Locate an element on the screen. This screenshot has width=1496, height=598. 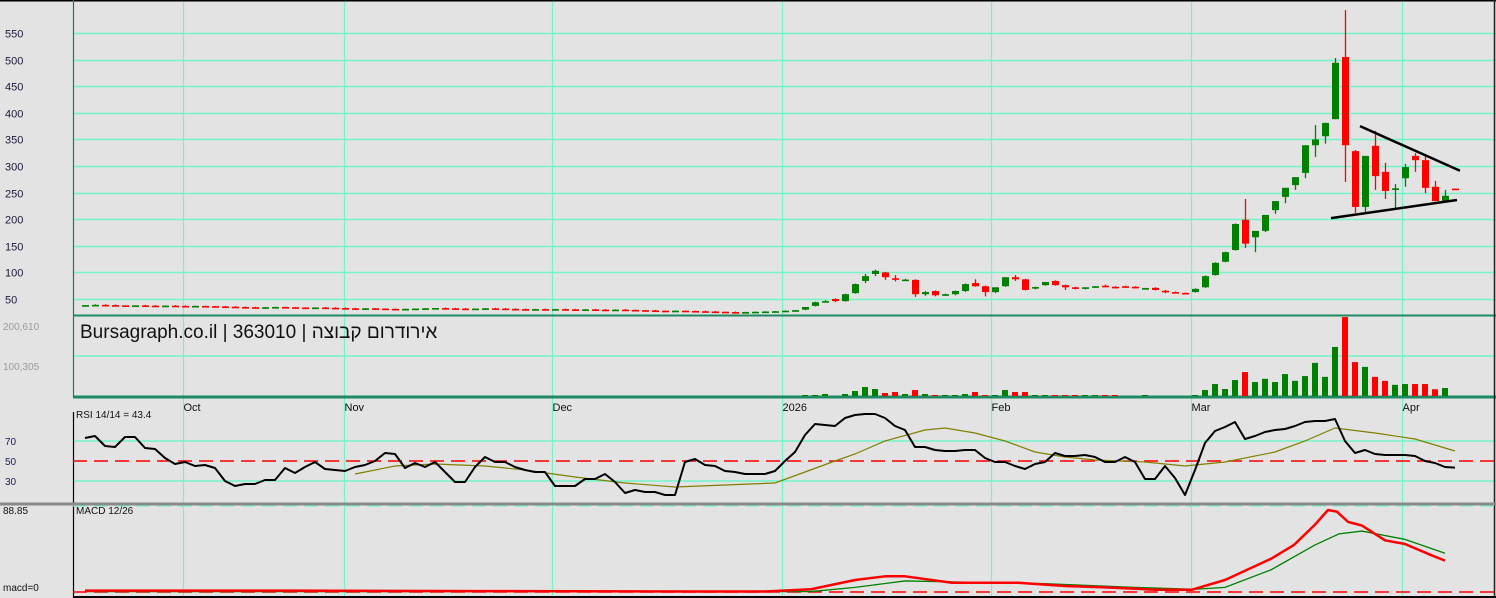
price-tick-label: 150 is located at coordinates (14, 248).